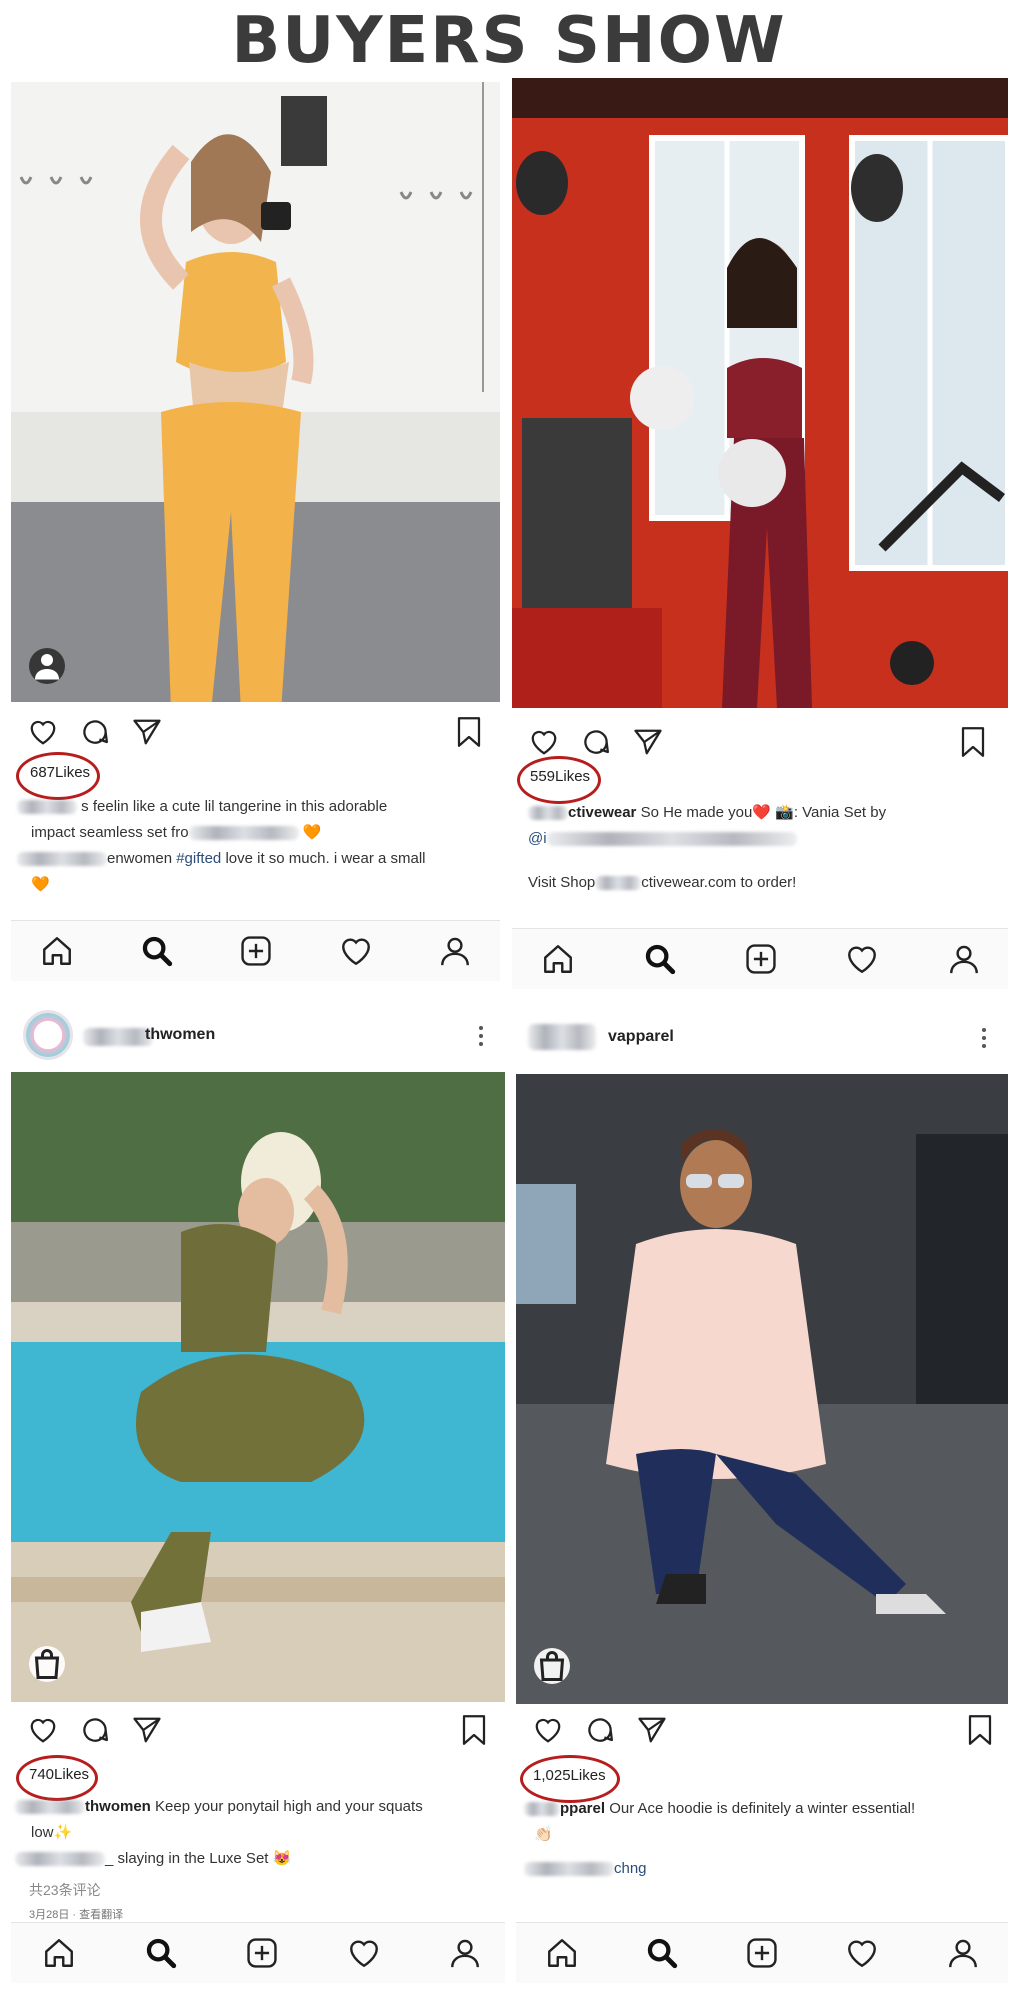 Image resolution: width=1018 pixels, height=2000 pixels. I want to click on hashtag-link: #gifted, so click(198, 858).